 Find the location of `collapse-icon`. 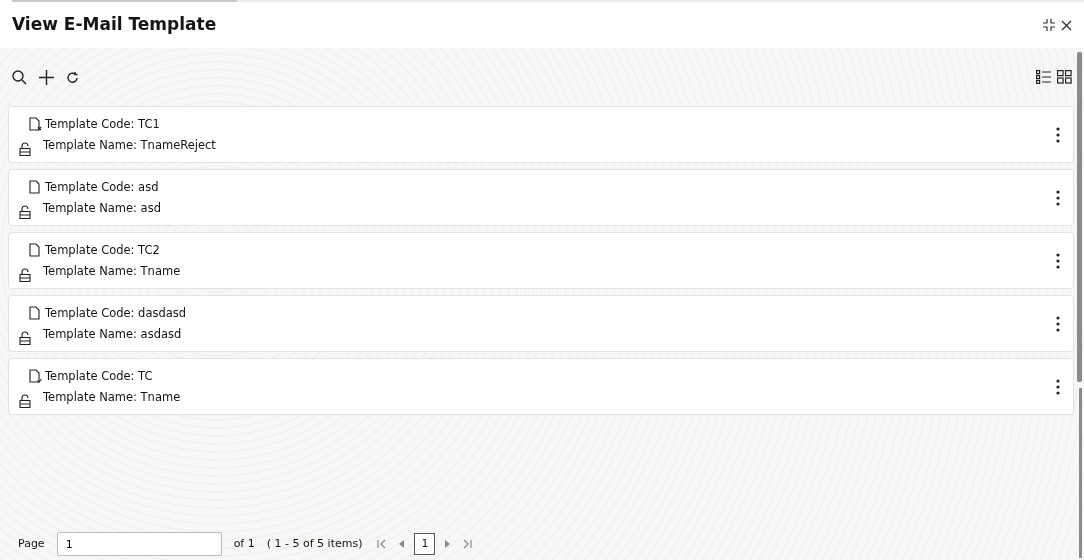

collapse-icon is located at coordinates (1049, 25).